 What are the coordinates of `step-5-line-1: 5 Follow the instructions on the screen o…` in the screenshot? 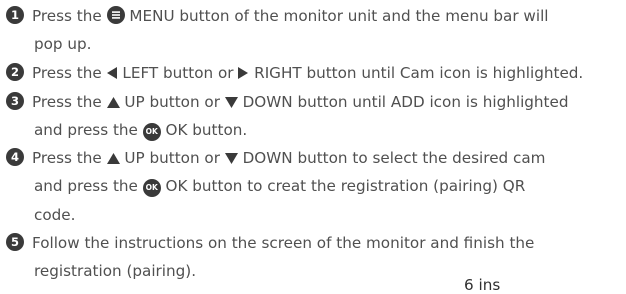 It's located at (270, 243).